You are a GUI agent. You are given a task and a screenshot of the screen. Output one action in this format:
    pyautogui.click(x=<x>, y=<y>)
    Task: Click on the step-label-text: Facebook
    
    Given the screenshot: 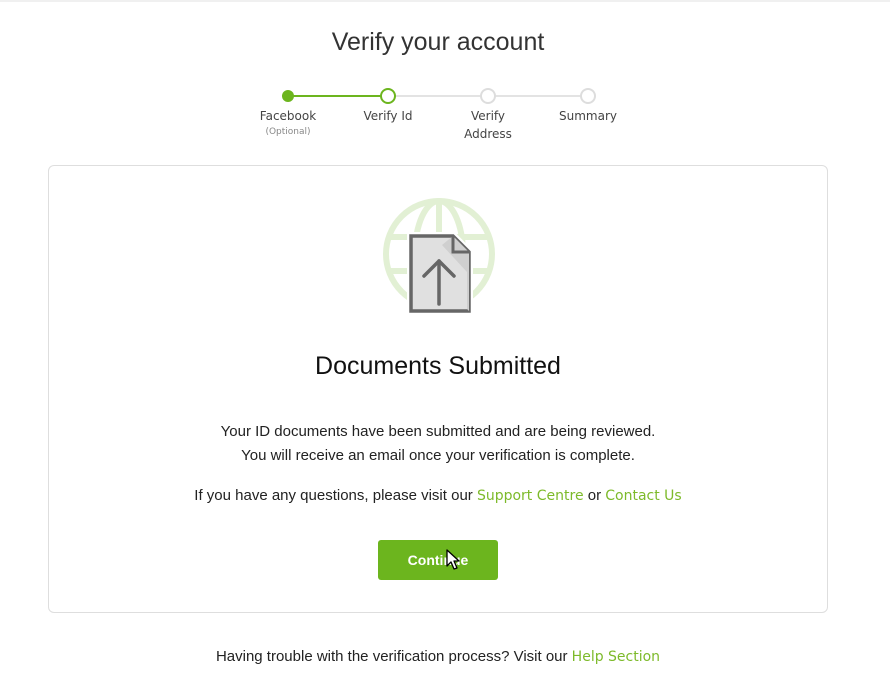 What is the action you would take?
    pyautogui.click(x=288, y=116)
    